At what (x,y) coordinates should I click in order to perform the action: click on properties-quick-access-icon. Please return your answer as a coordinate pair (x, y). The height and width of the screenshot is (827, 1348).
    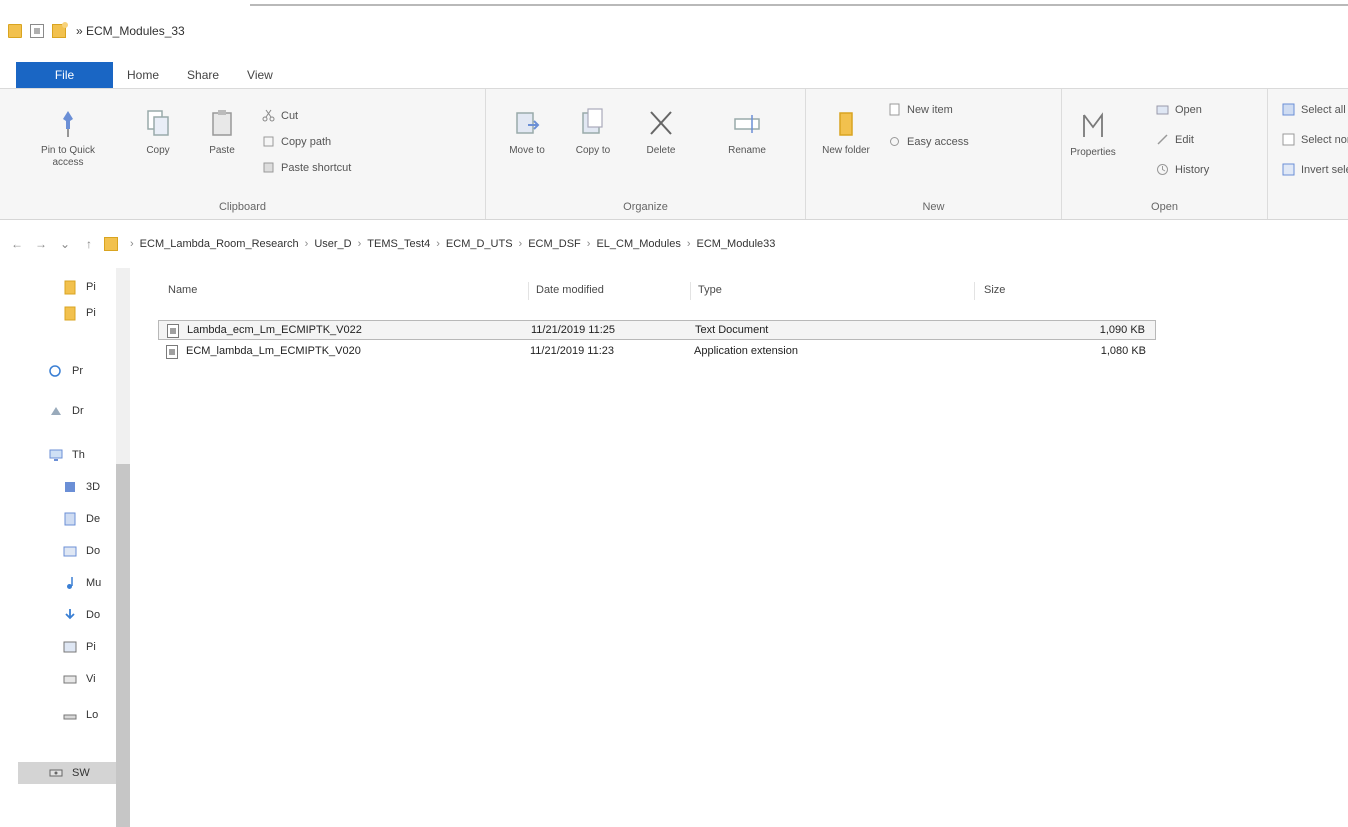
    Looking at the image, I should click on (37, 31).